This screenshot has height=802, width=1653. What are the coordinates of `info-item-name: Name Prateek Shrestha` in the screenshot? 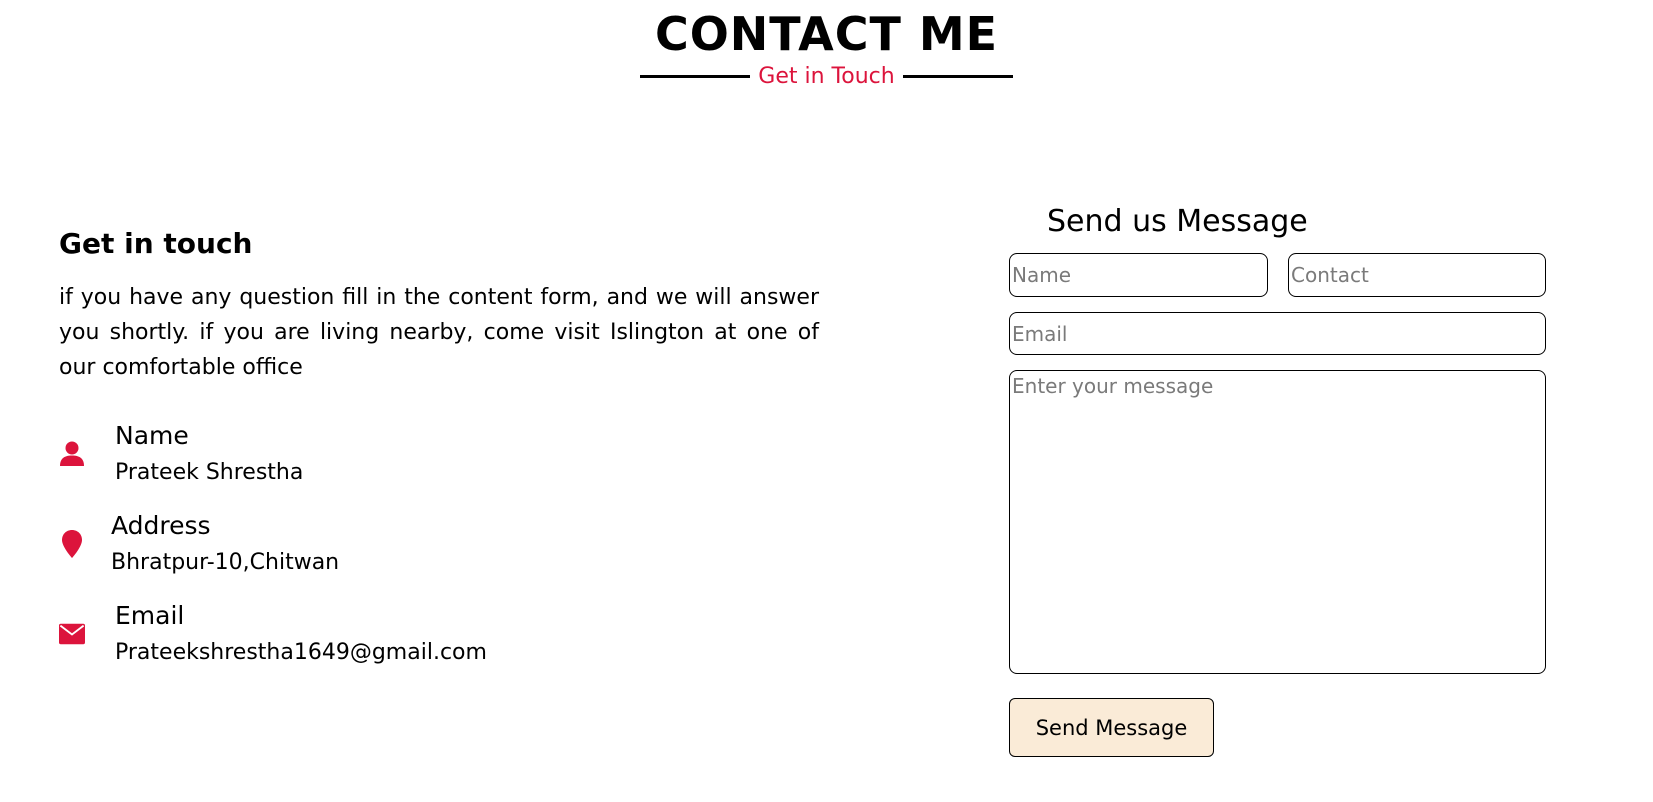 It's located at (181, 454).